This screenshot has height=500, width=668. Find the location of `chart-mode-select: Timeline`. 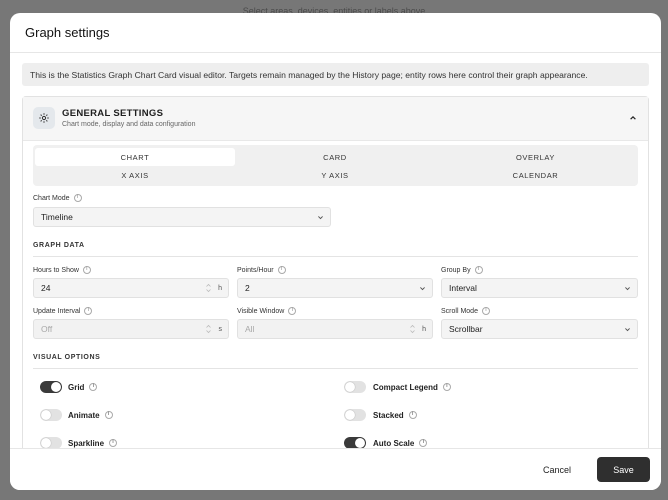

chart-mode-select: Timeline is located at coordinates (182, 217).